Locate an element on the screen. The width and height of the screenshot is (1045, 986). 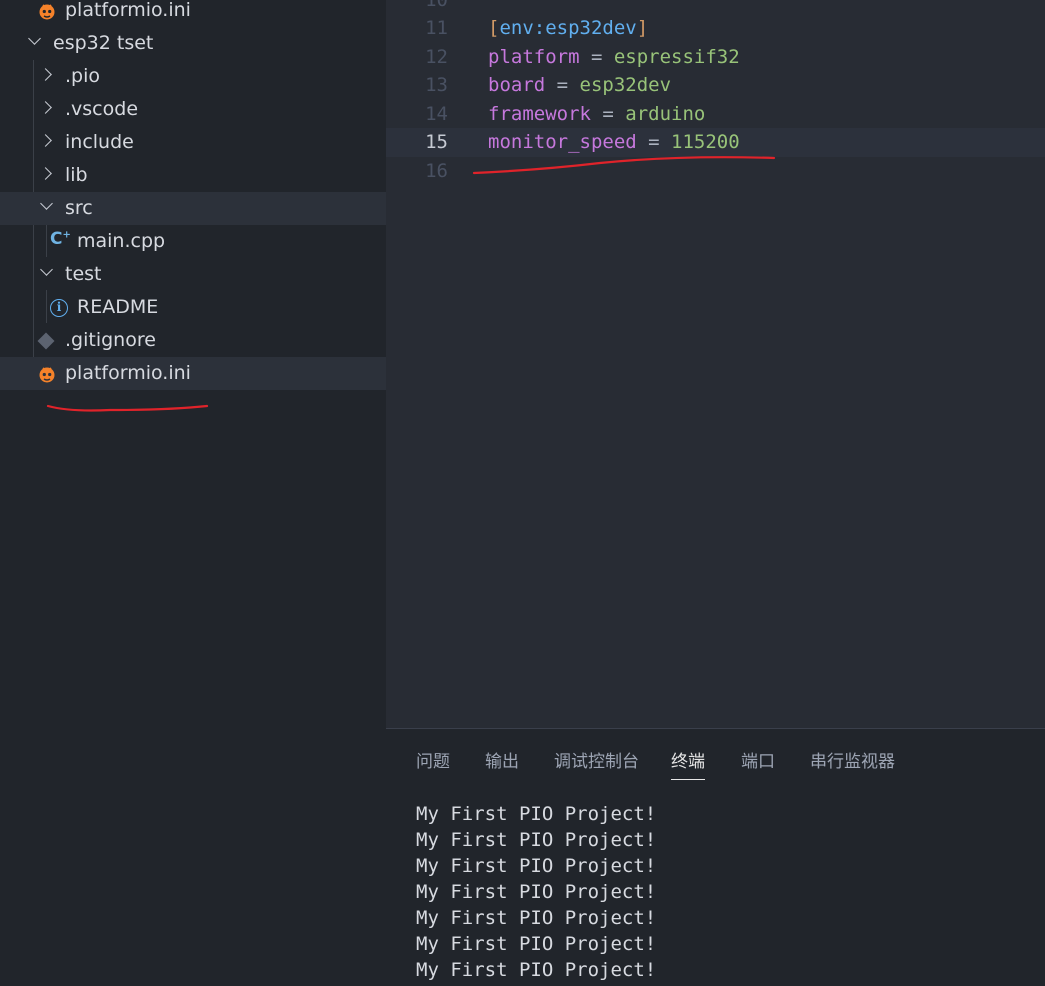
file-main-cpp: C+ main.cpp is located at coordinates (193, 241).